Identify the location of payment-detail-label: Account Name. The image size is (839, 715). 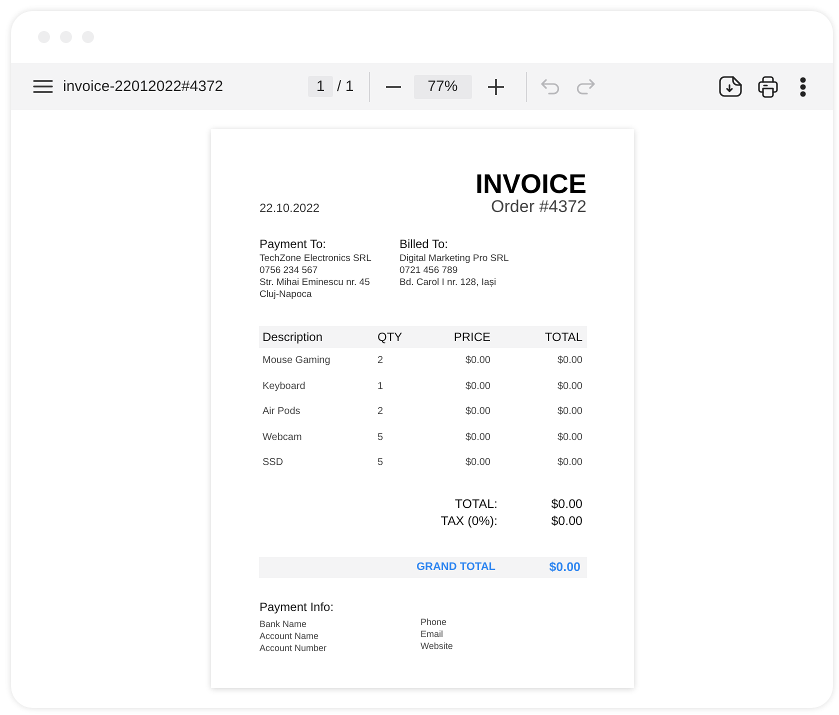
(289, 636).